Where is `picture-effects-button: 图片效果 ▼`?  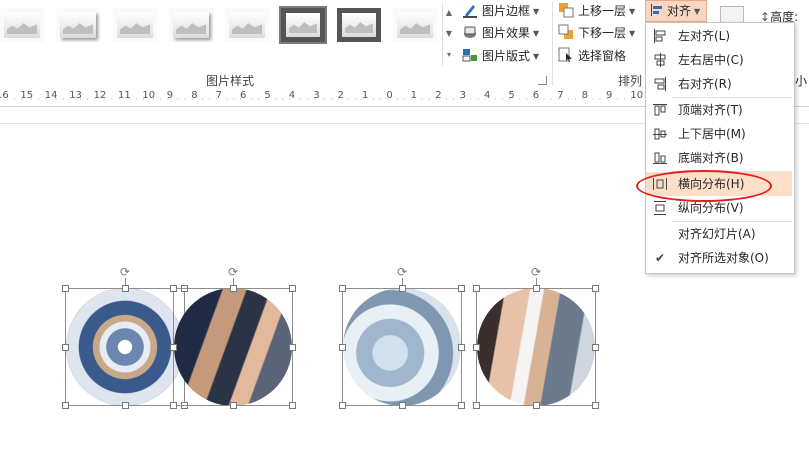
picture-effects-button: 图片效果 ▼ is located at coordinates (500, 33).